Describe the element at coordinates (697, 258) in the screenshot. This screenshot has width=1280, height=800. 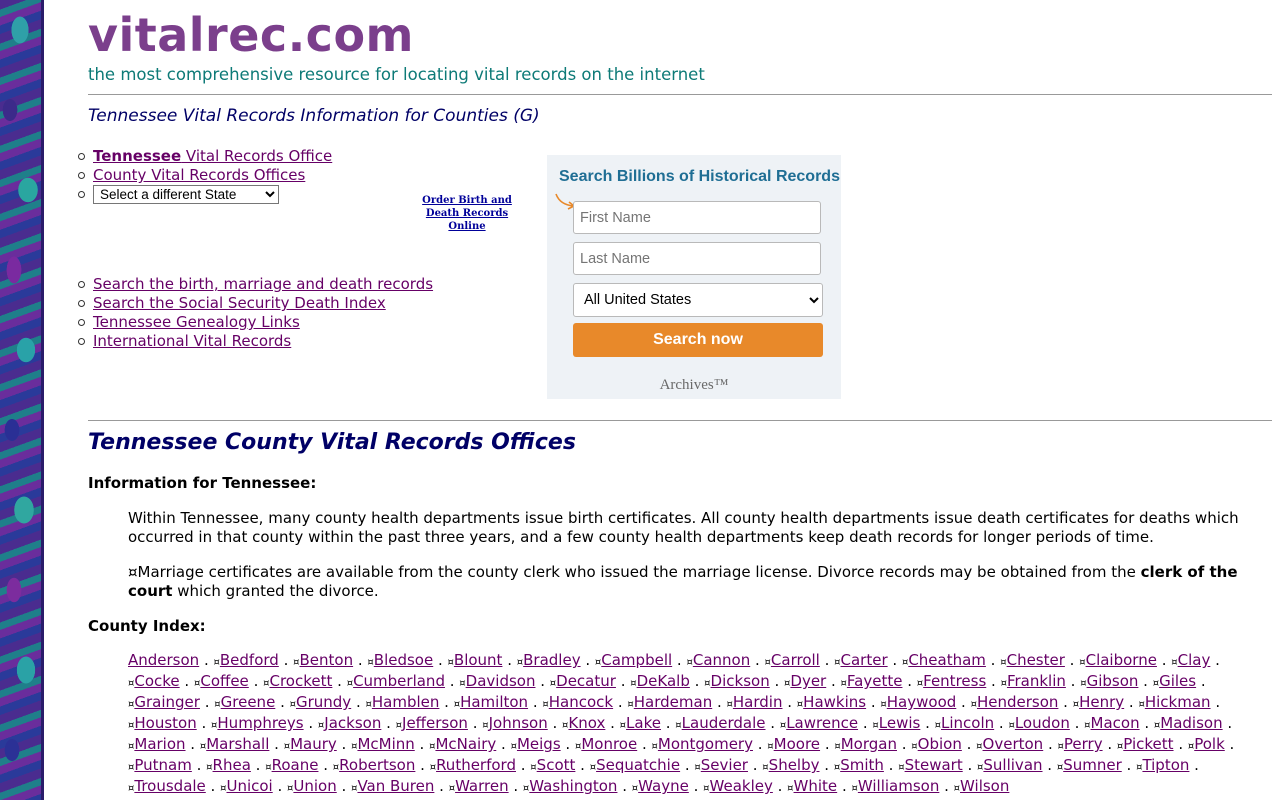
I see `last-name-input` at that location.